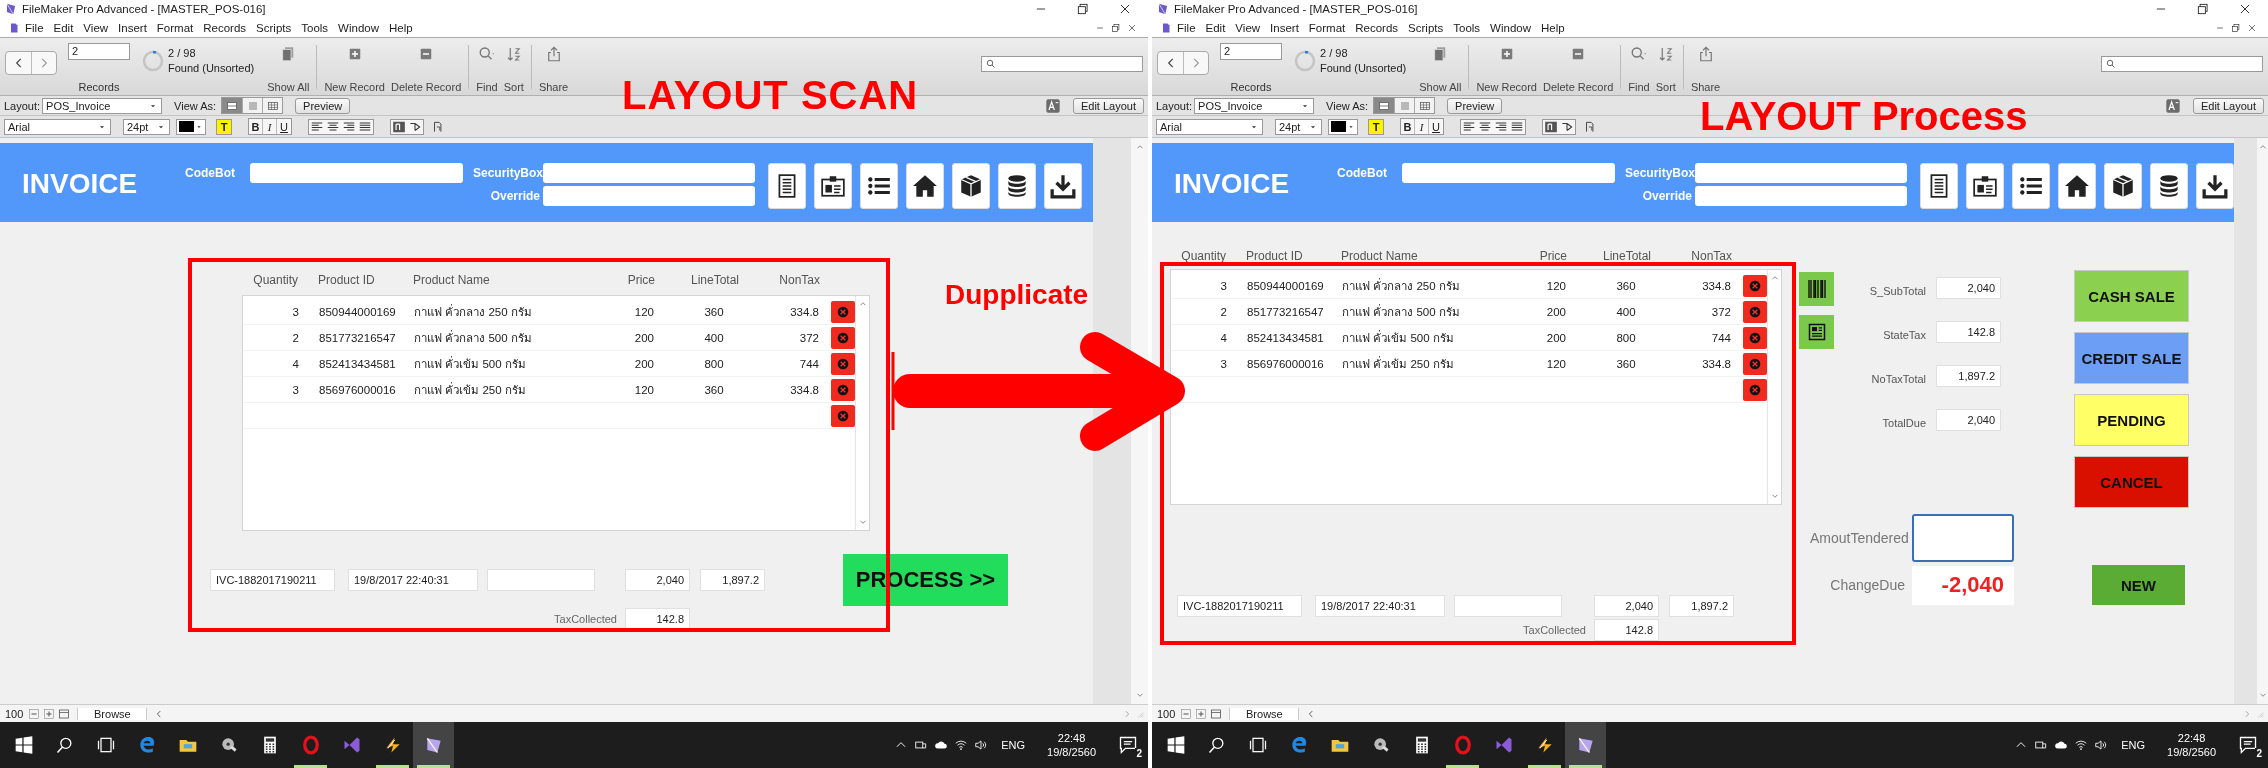 The width and height of the screenshot is (2268, 768). I want to click on receipt-button, so click(1939, 186).